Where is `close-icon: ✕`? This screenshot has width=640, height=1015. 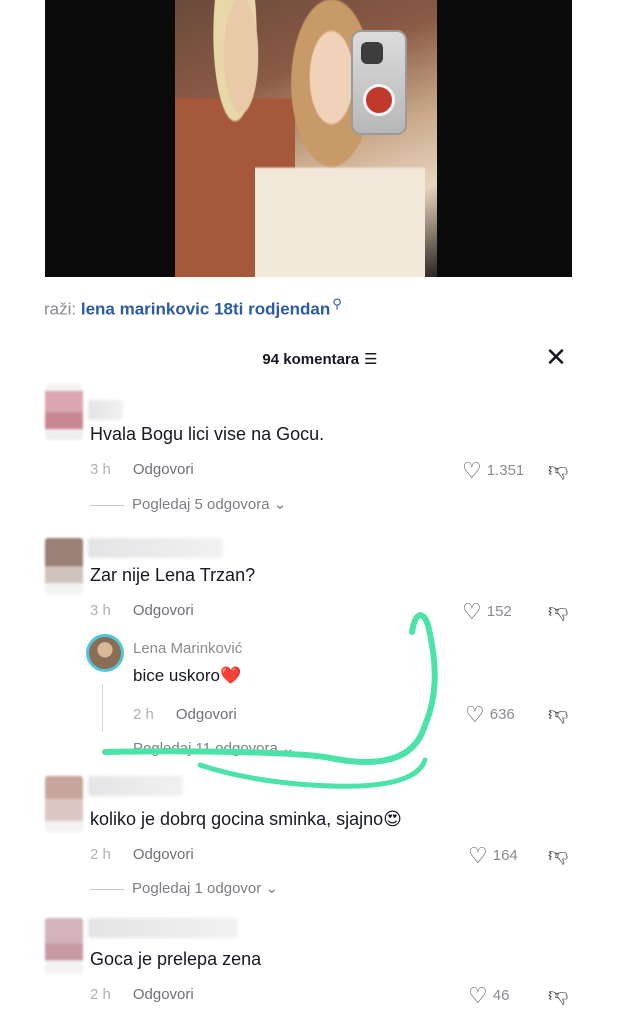 close-icon: ✕ is located at coordinates (556, 357).